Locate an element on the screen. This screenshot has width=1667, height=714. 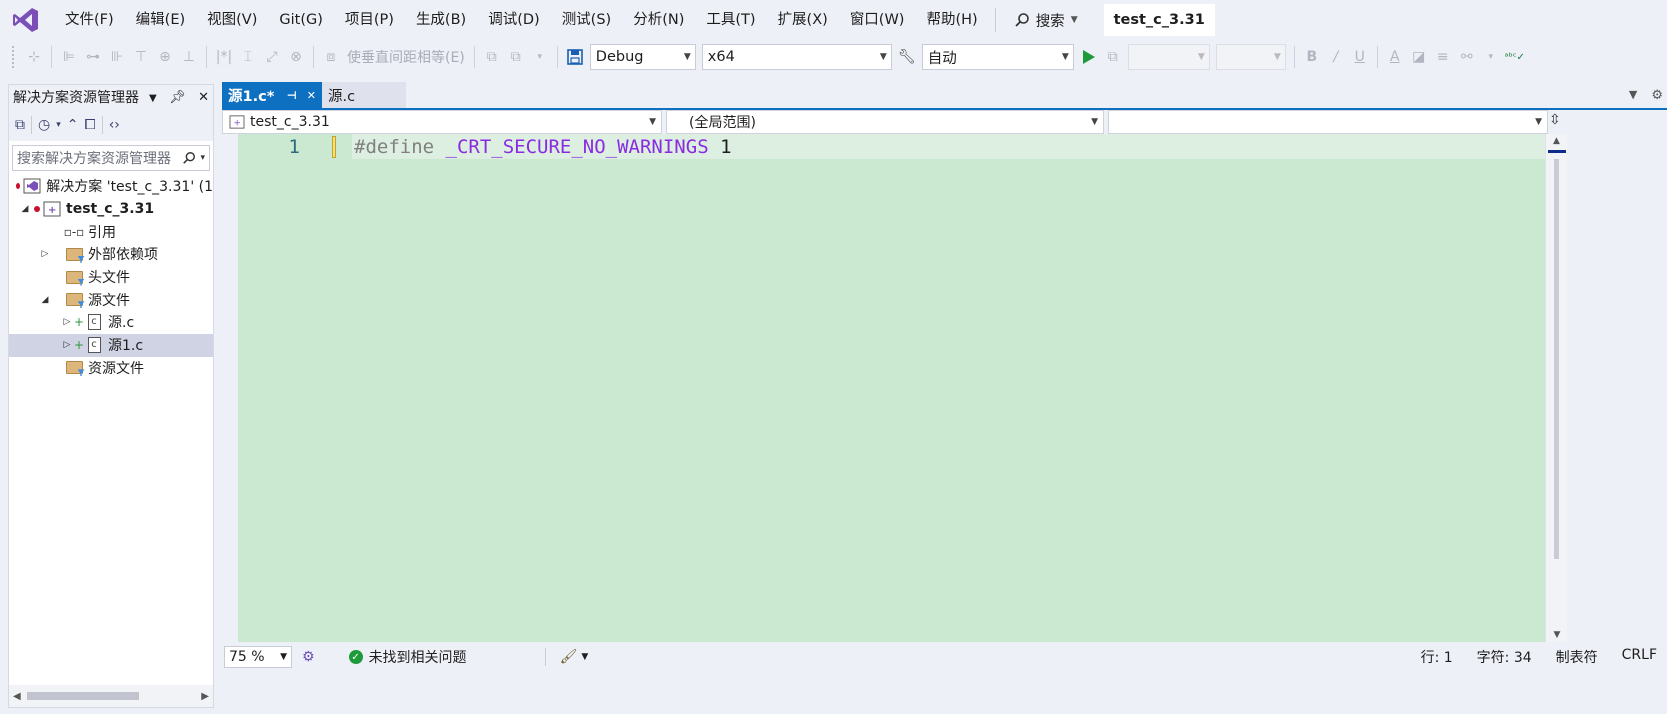
scroll-down-icon: ▼ is located at coordinates (1557, 635).